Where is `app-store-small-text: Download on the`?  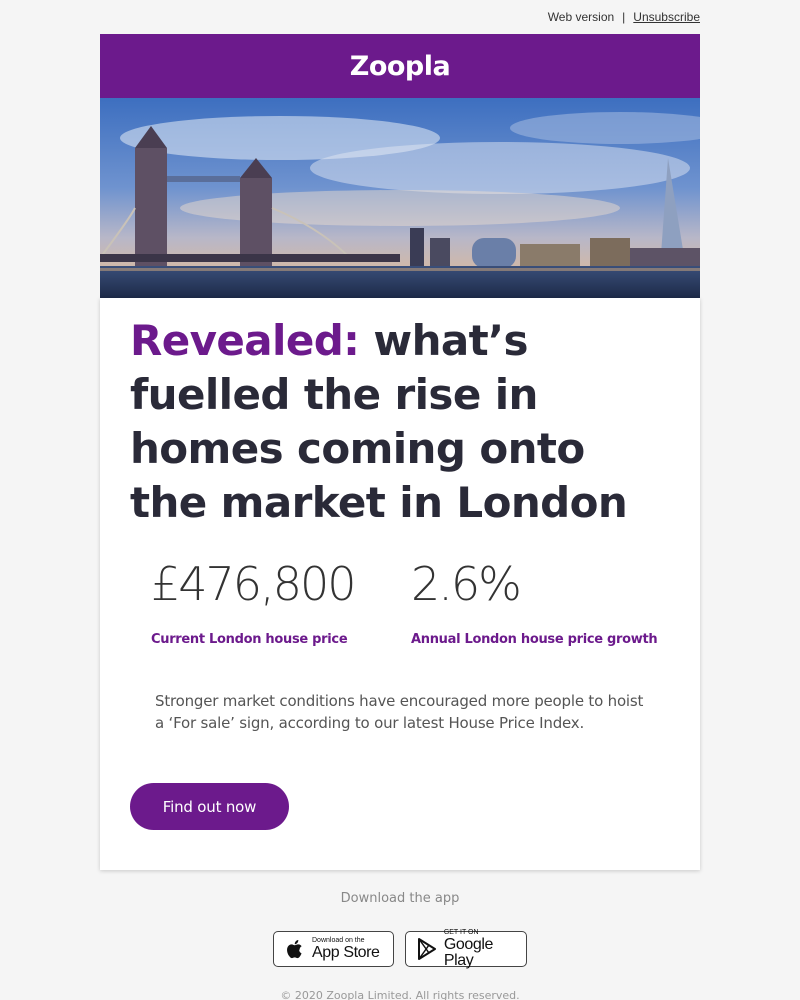
app-store-small-text: Download on the is located at coordinates (338, 940).